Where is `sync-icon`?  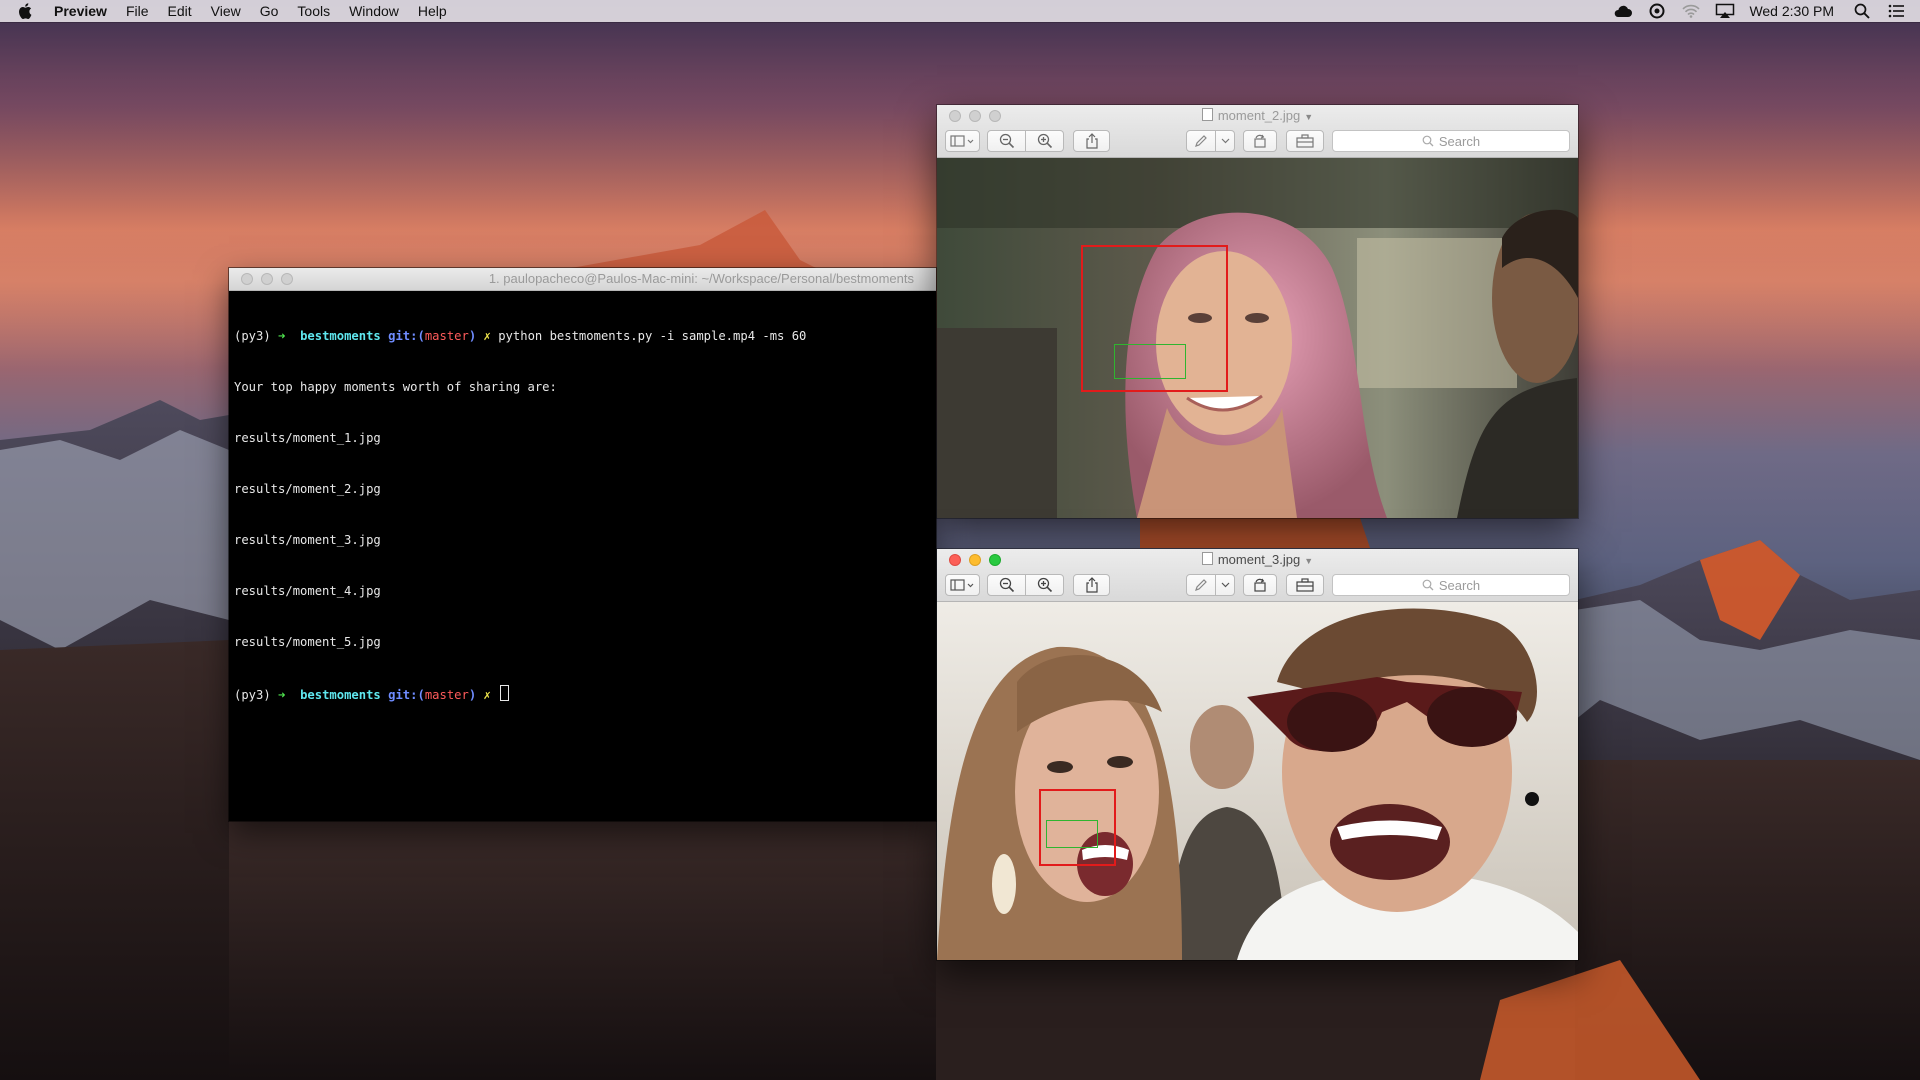 sync-icon is located at coordinates (1657, 11).